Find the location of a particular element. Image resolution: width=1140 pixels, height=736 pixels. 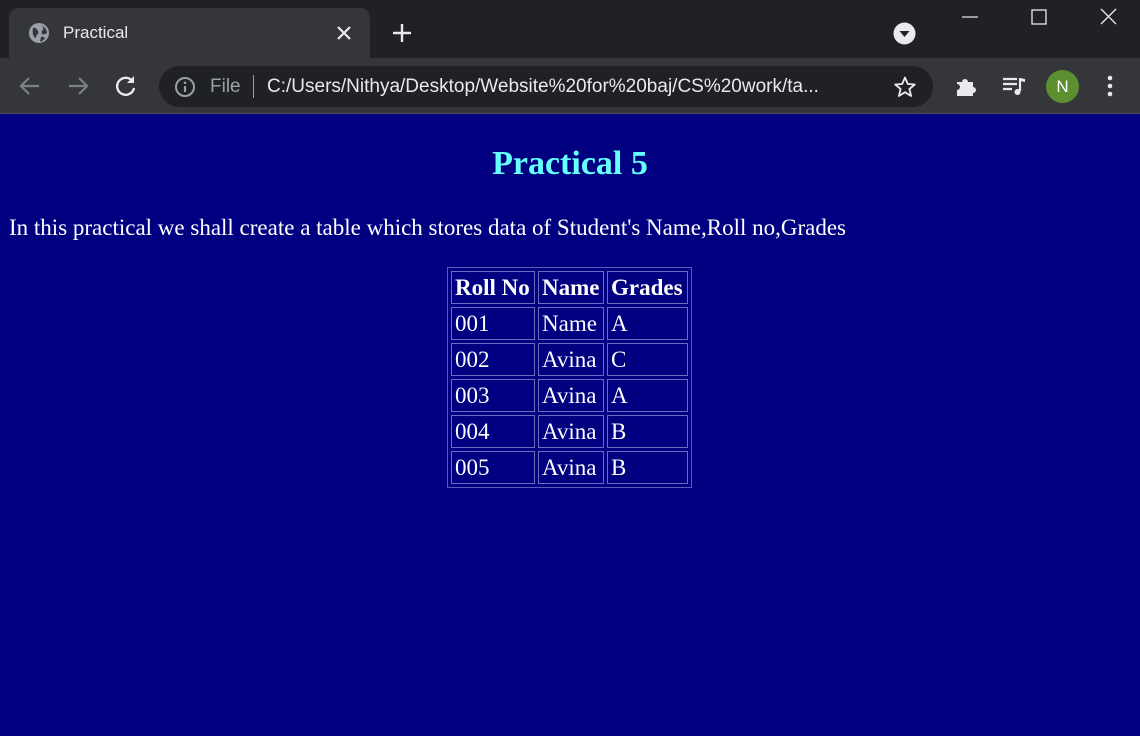

title-bar: Practical is located at coordinates (570, 29).